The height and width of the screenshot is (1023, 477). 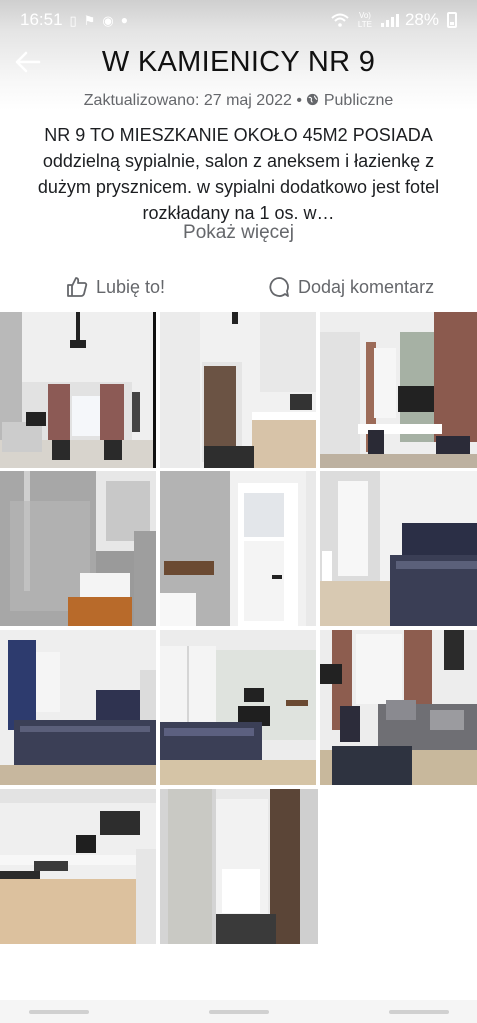 I want to click on status-bar: 16:51 ▯ ⚑ ◉ ● Vo) LTE 28%, so click(x=238, y=20).